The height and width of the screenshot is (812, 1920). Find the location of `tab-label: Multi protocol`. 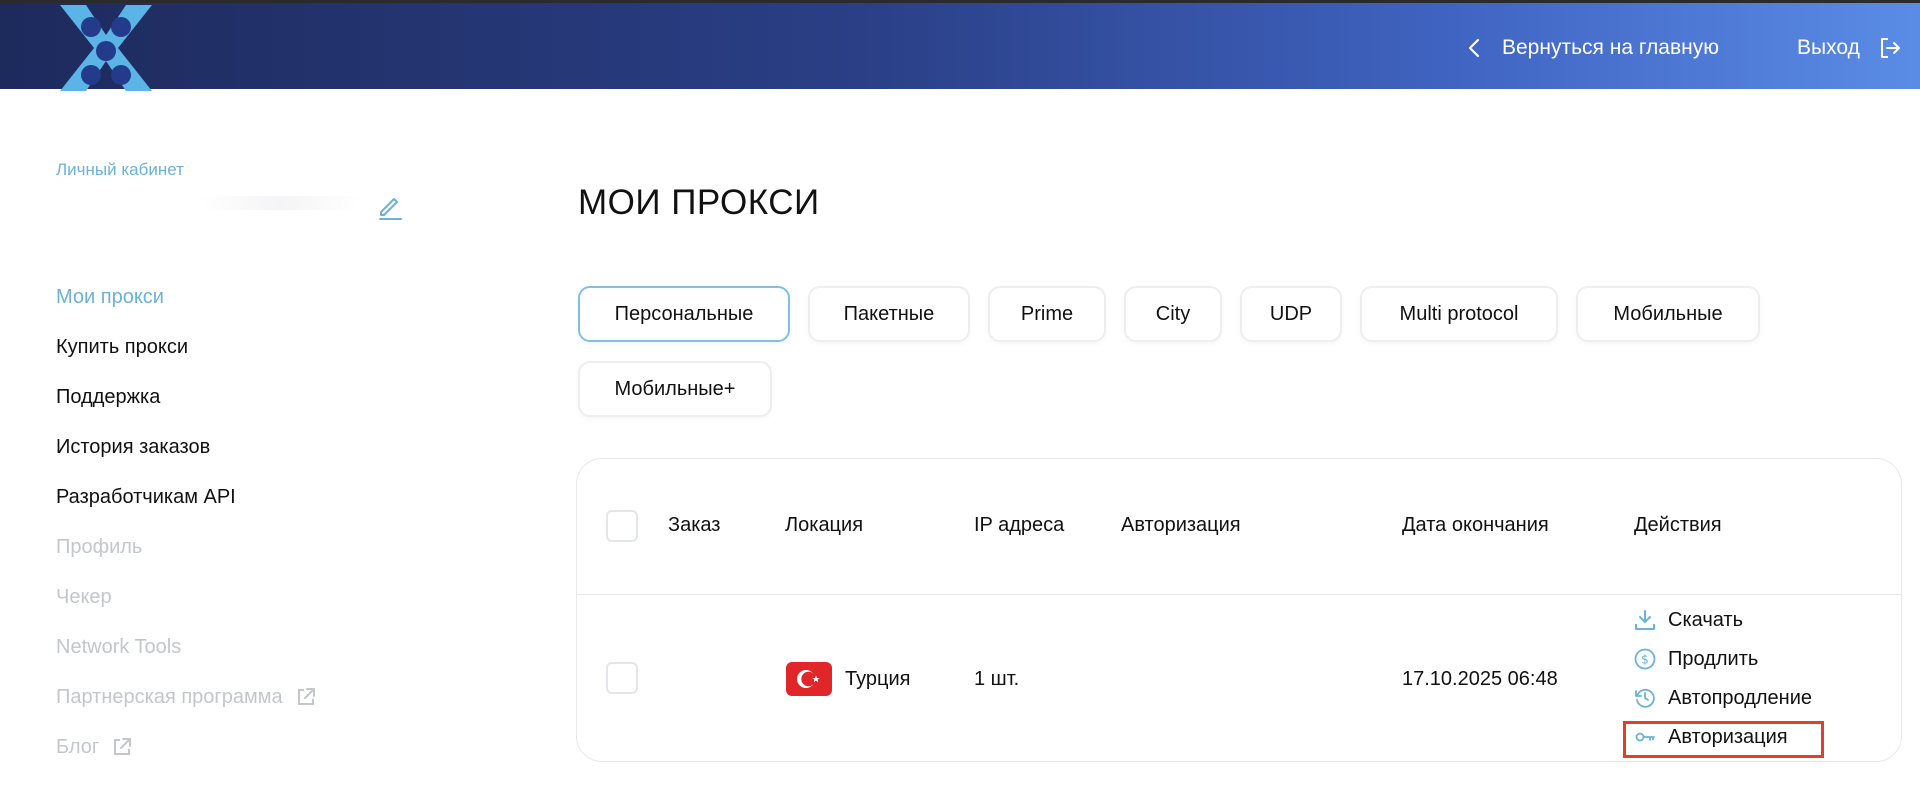

tab-label: Multi protocol is located at coordinates (1459, 313).